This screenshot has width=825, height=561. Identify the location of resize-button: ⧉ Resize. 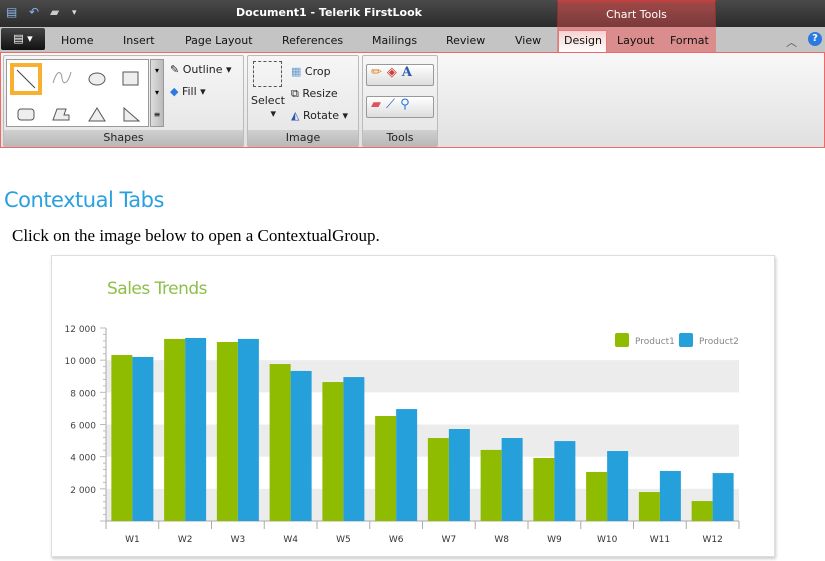
(314, 94).